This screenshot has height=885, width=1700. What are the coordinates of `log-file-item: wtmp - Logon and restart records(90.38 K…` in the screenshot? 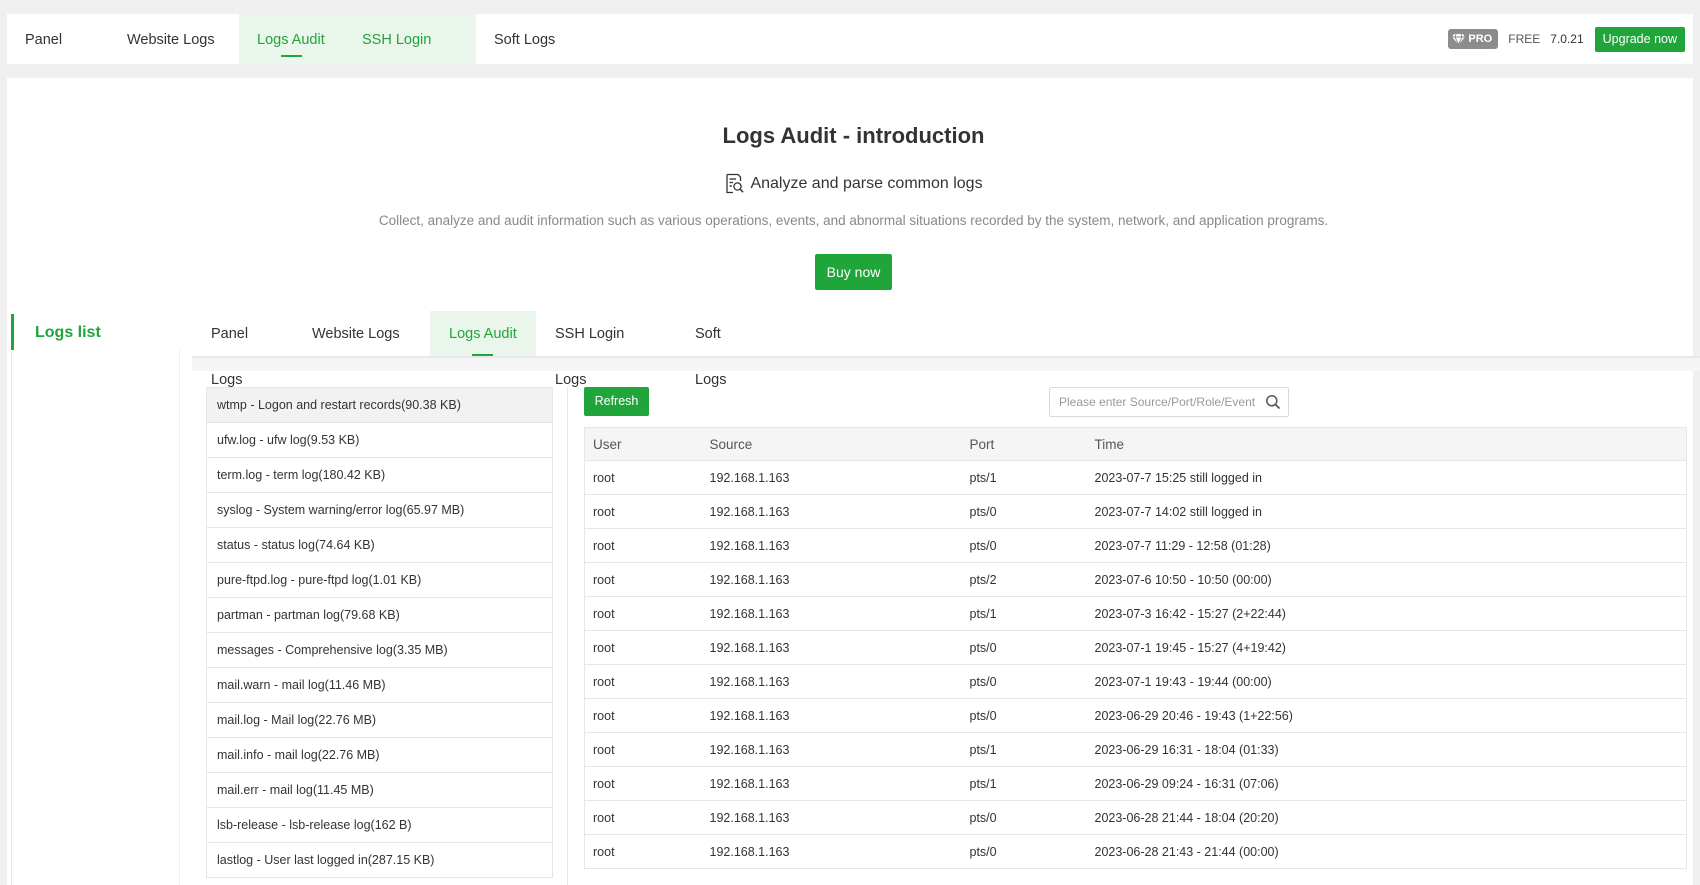 It's located at (379, 405).